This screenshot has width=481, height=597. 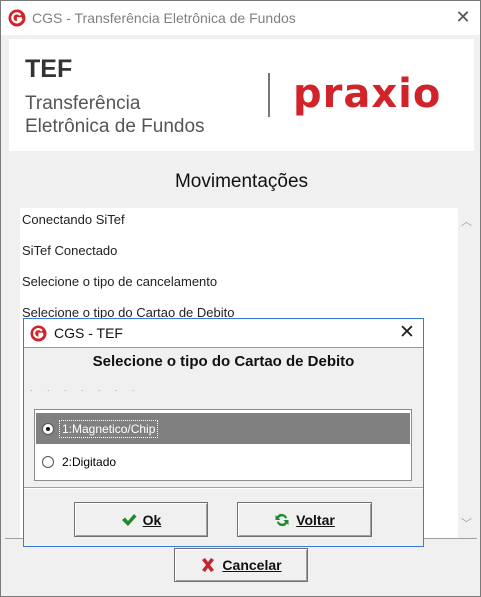 I want to click on option-digitado: 2:Digitado, so click(x=223, y=461).